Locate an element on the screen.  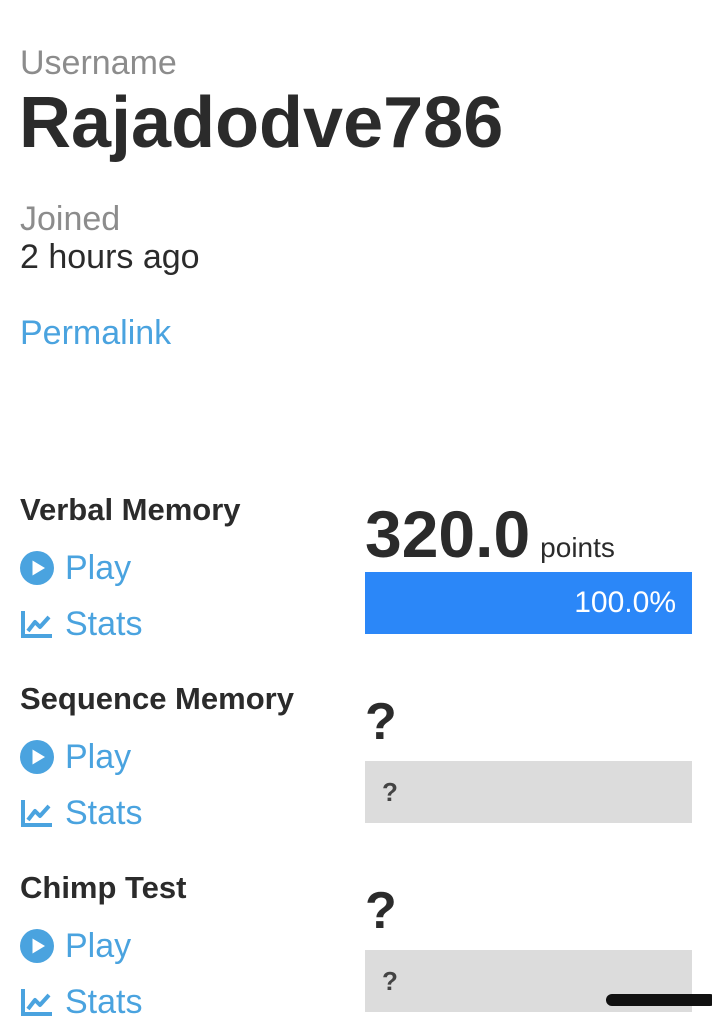
stats-button-chimp-test: Stats is located at coordinates (81, 1002).